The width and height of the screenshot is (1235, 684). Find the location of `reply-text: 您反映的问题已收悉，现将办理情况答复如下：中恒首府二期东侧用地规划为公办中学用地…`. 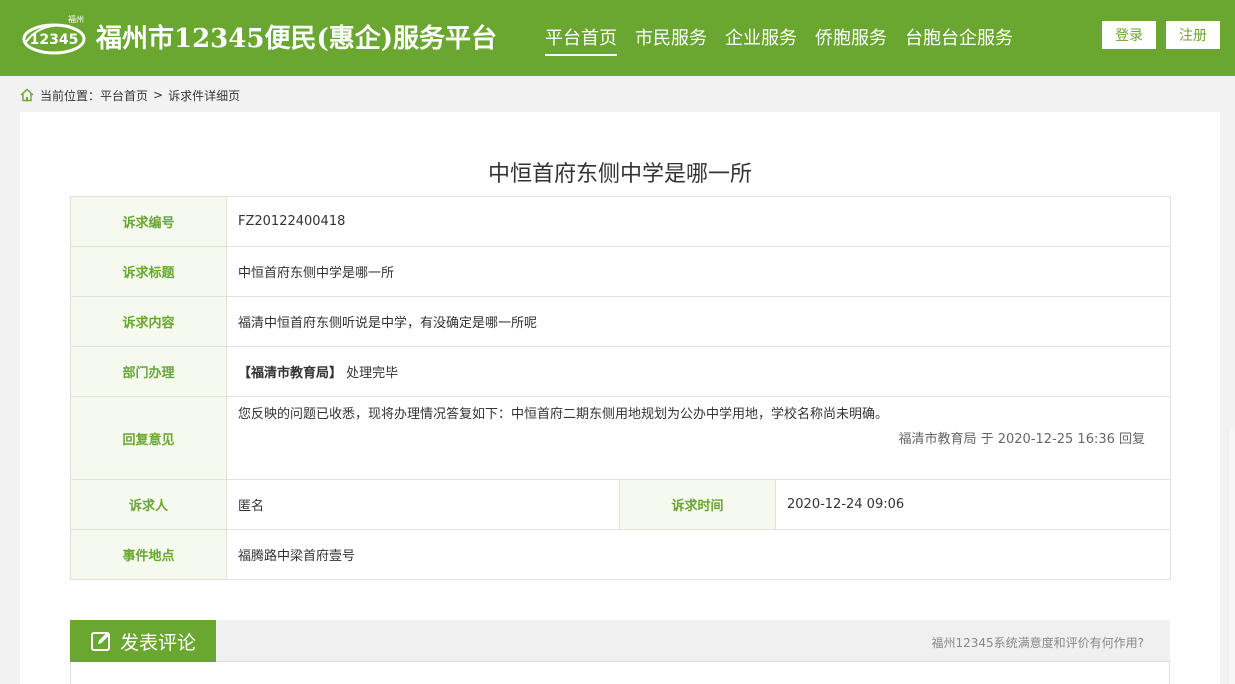

reply-text: 您反映的问题已收悉，现将办理情况答复如下：中恒首府二期东侧用地规划为公办中学用地… is located at coordinates (563, 414).